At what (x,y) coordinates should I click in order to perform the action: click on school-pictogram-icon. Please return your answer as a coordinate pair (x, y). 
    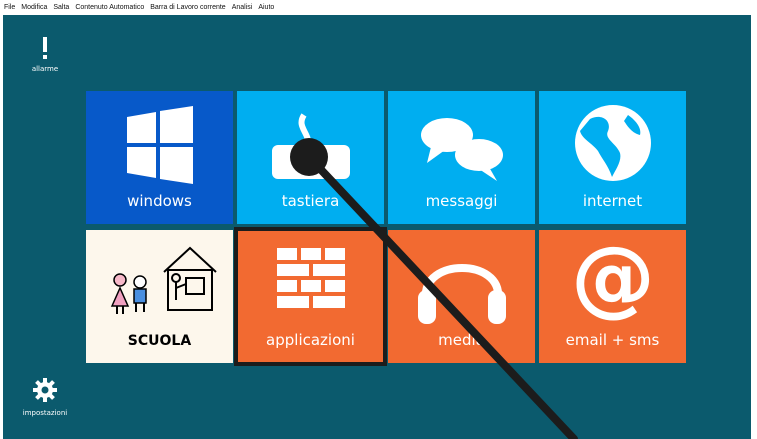
    Looking at the image, I should click on (163, 280).